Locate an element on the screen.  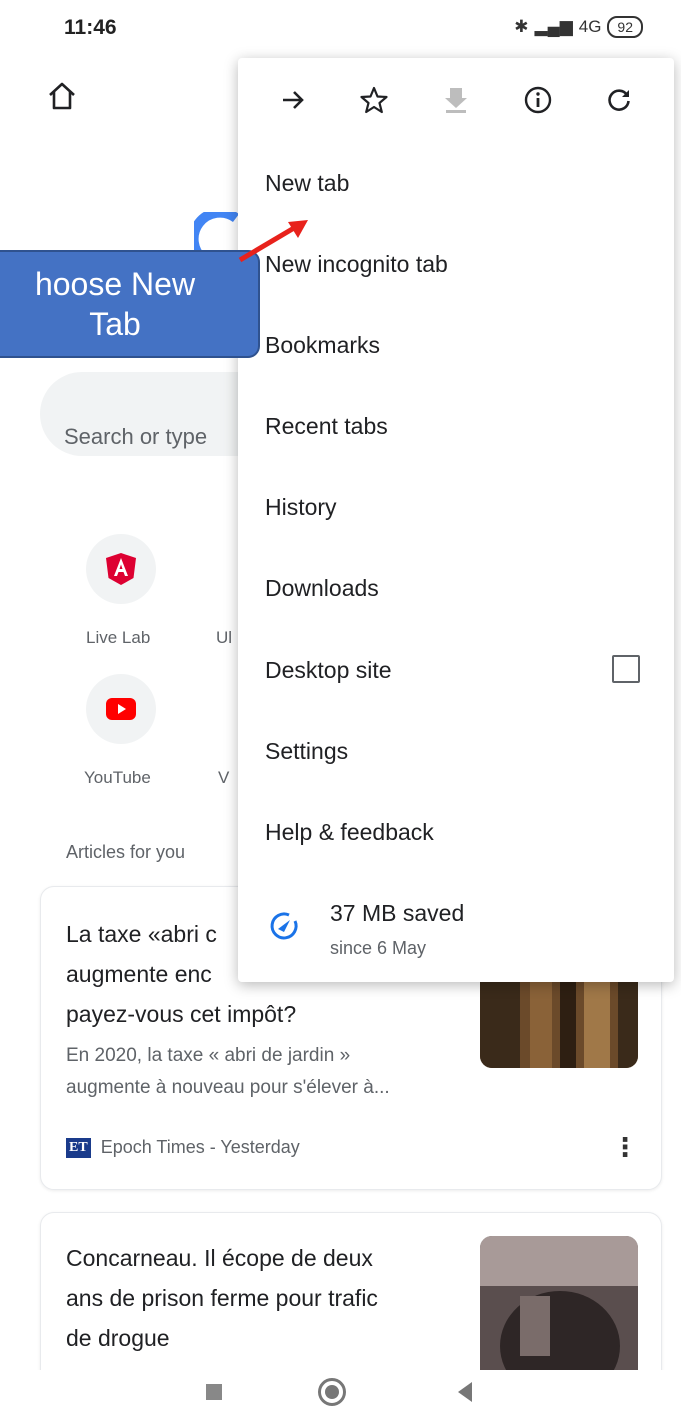
signal-icon: ▂▄▆ is located at coordinates (553, 26).